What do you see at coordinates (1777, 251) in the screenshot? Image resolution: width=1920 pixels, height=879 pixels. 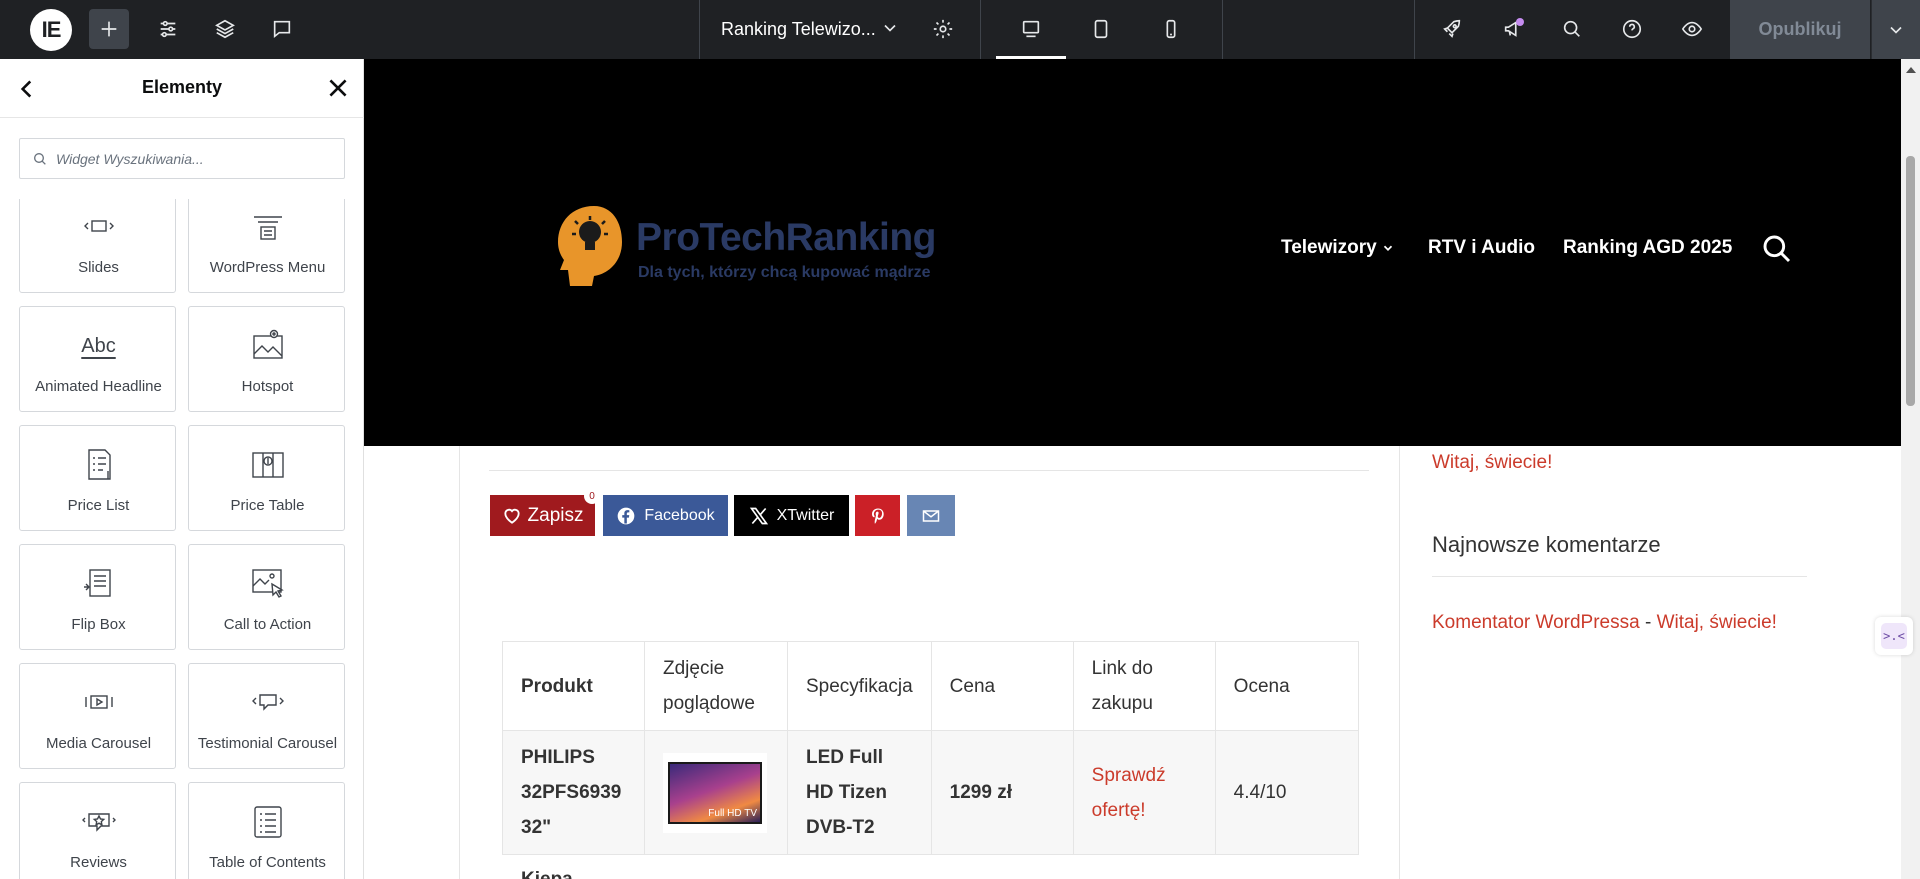 I see `header-search-button` at bounding box center [1777, 251].